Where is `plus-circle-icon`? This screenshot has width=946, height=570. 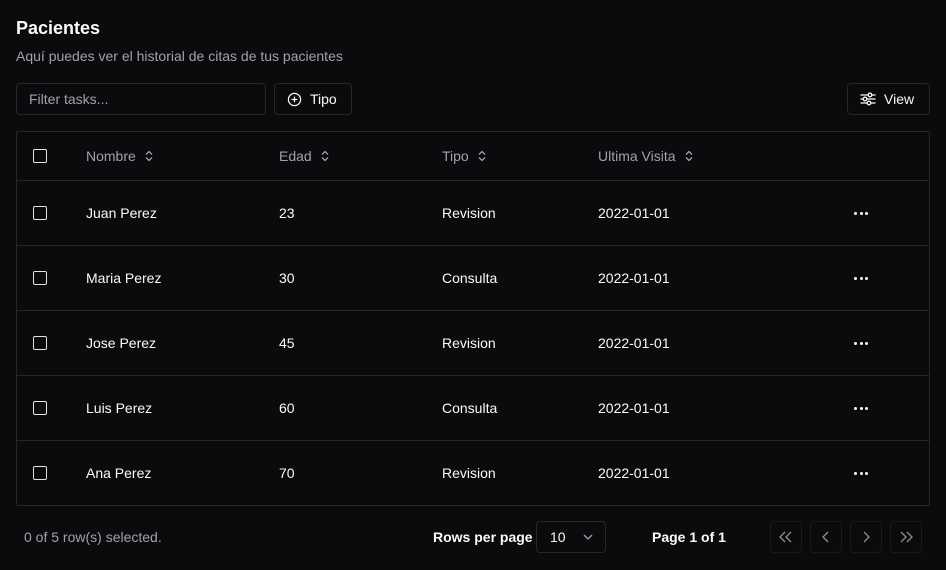 plus-circle-icon is located at coordinates (294, 99).